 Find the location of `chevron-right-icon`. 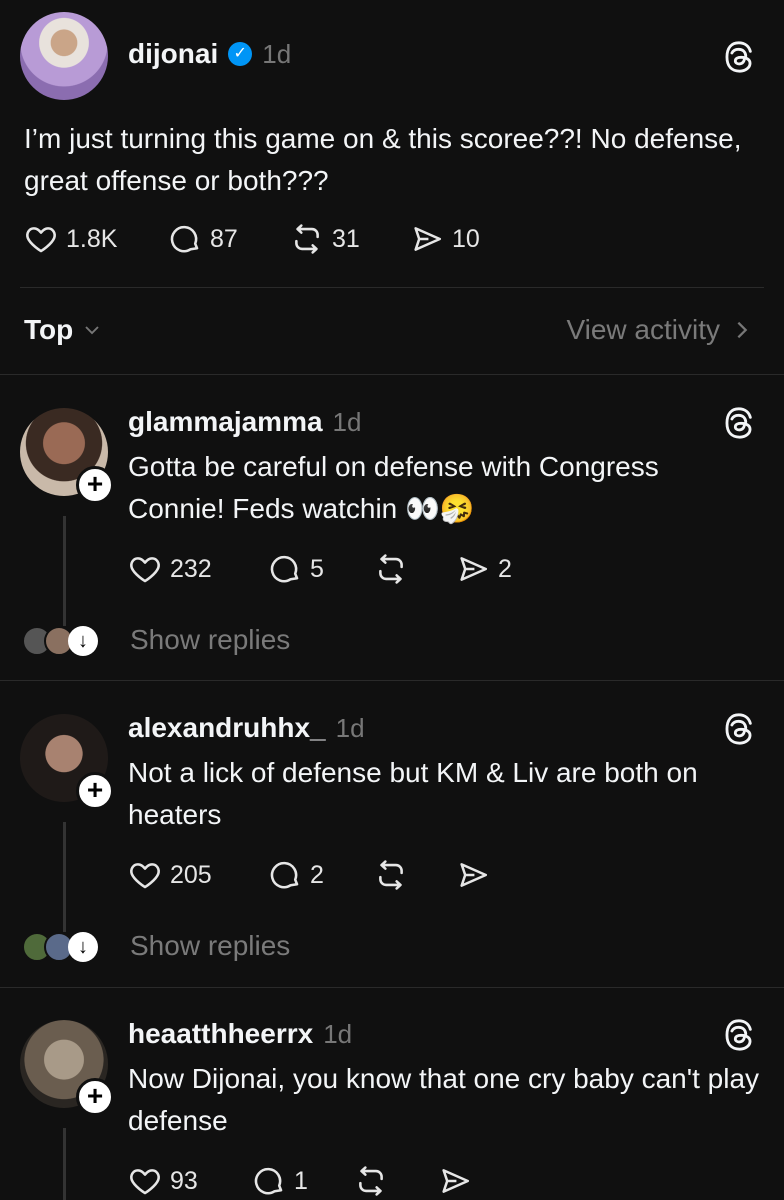

chevron-right-icon is located at coordinates (742, 330).